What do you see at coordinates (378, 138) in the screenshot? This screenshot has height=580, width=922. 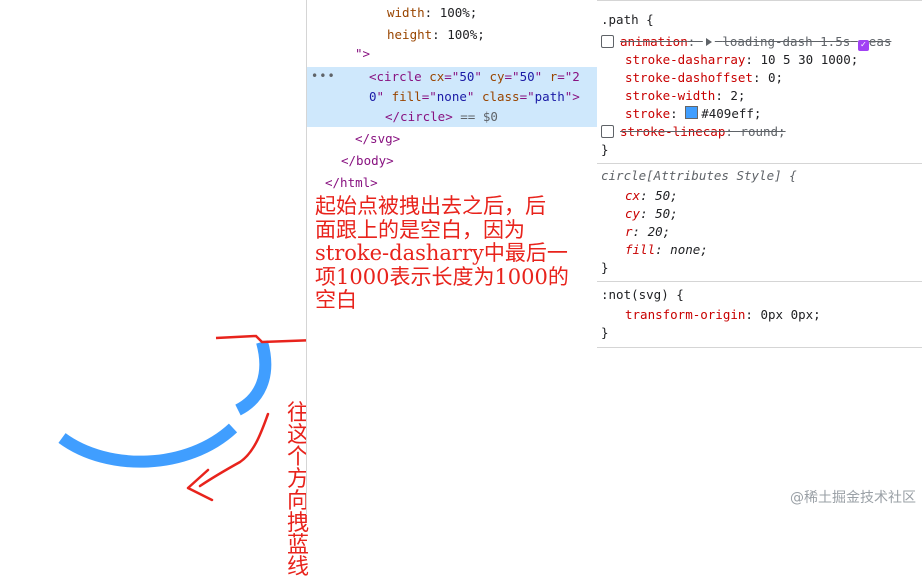 I see `dom-node-text: </svg>` at bounding box center [378, 138].